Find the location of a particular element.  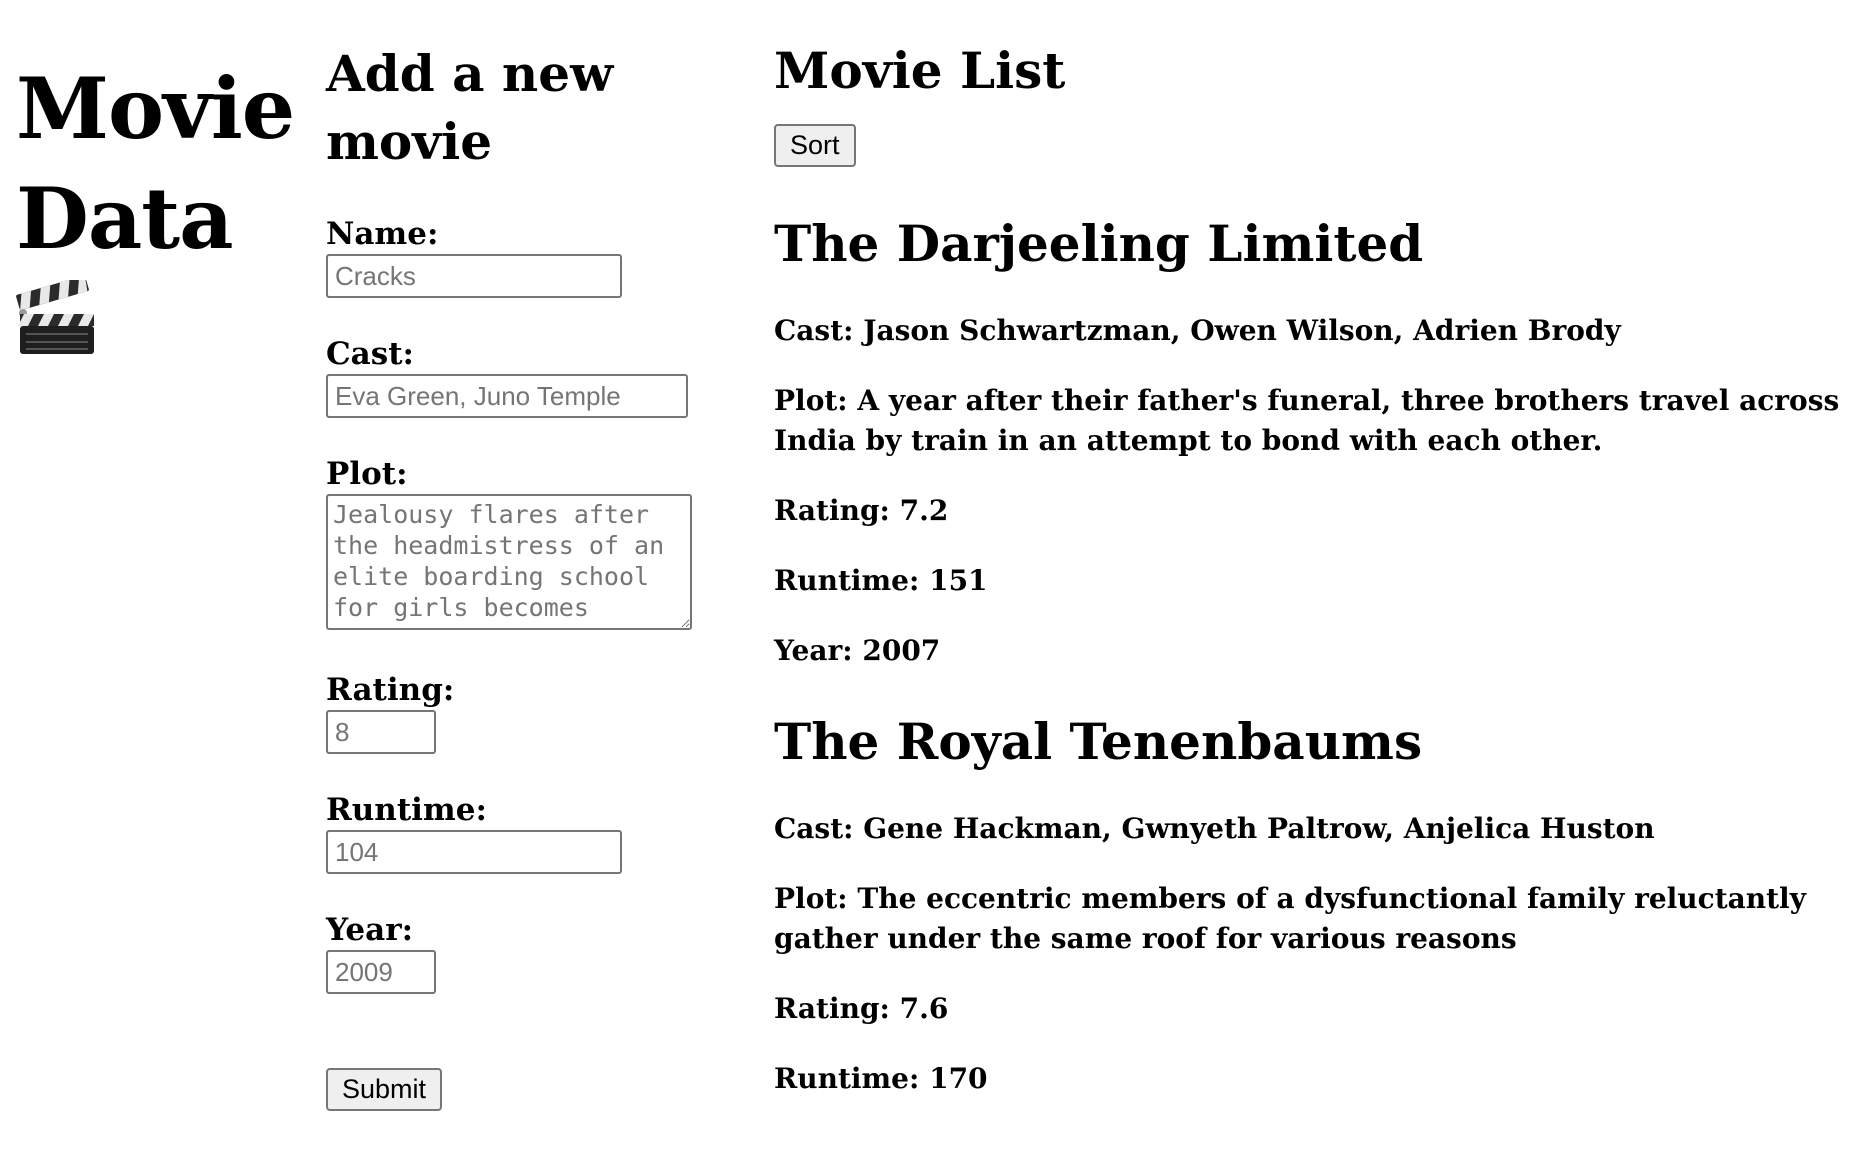

sort-wrap: Sort is located at coordinates (1314, 145).